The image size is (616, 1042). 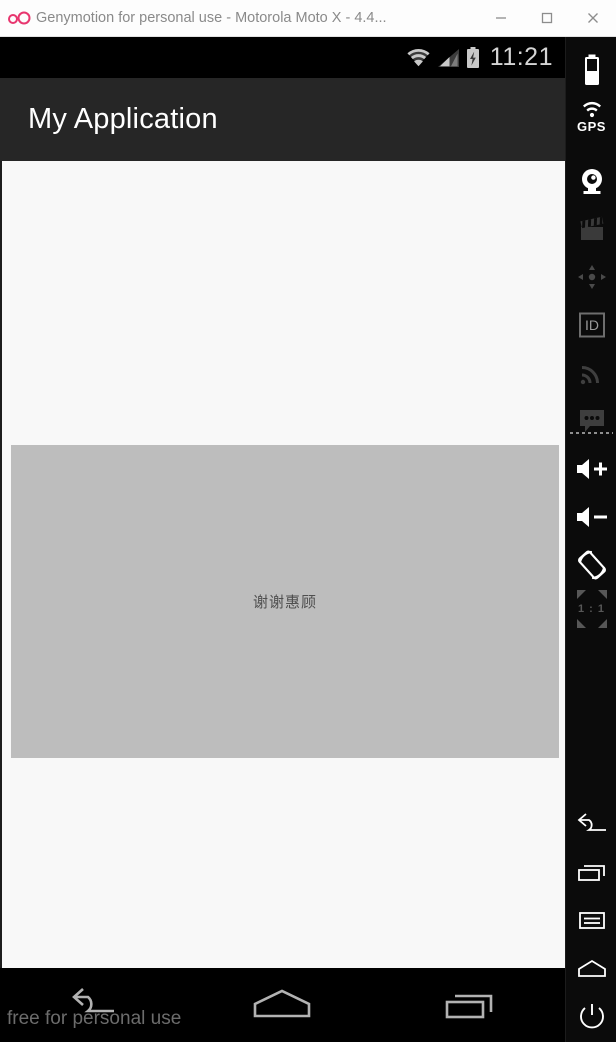 I want to click on rotate-button, so click(x=591, y=565).